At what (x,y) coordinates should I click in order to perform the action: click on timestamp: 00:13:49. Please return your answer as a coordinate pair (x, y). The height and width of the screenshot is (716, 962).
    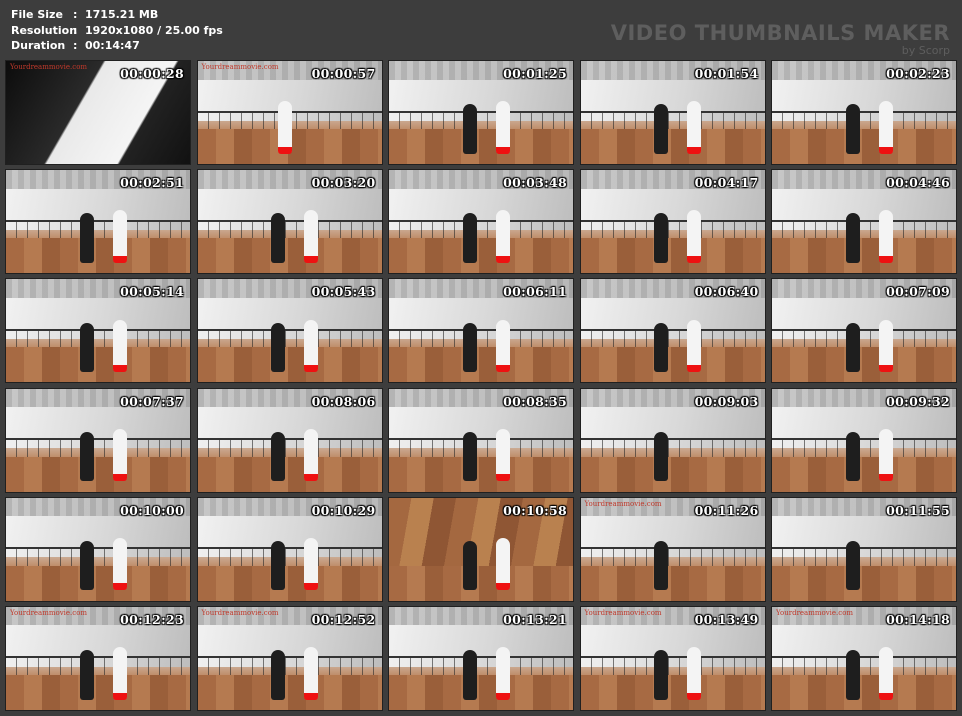
    Looking at the image, I should click on (726, 619).